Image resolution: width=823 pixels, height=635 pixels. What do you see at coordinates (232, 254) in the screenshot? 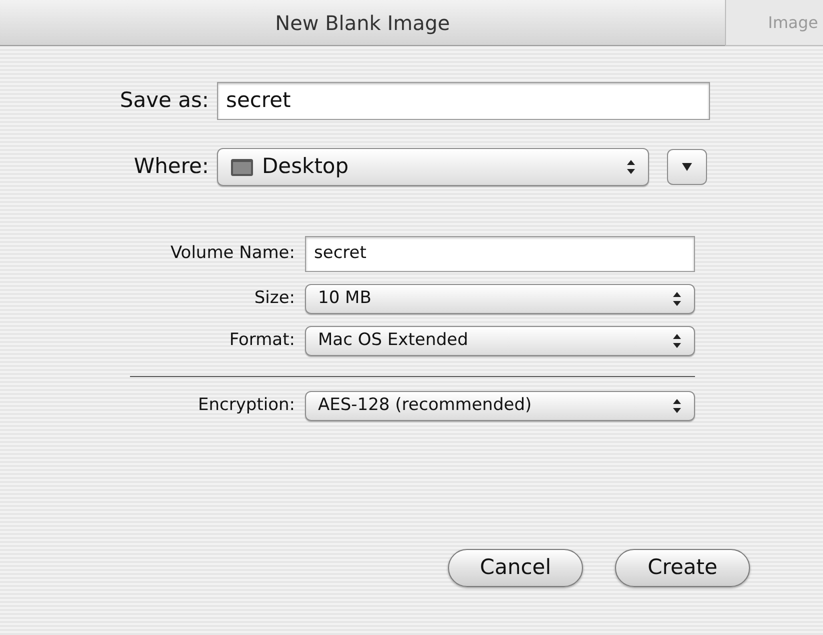
I see `field-label: Volume Name:` at bounding box center [232, 254].